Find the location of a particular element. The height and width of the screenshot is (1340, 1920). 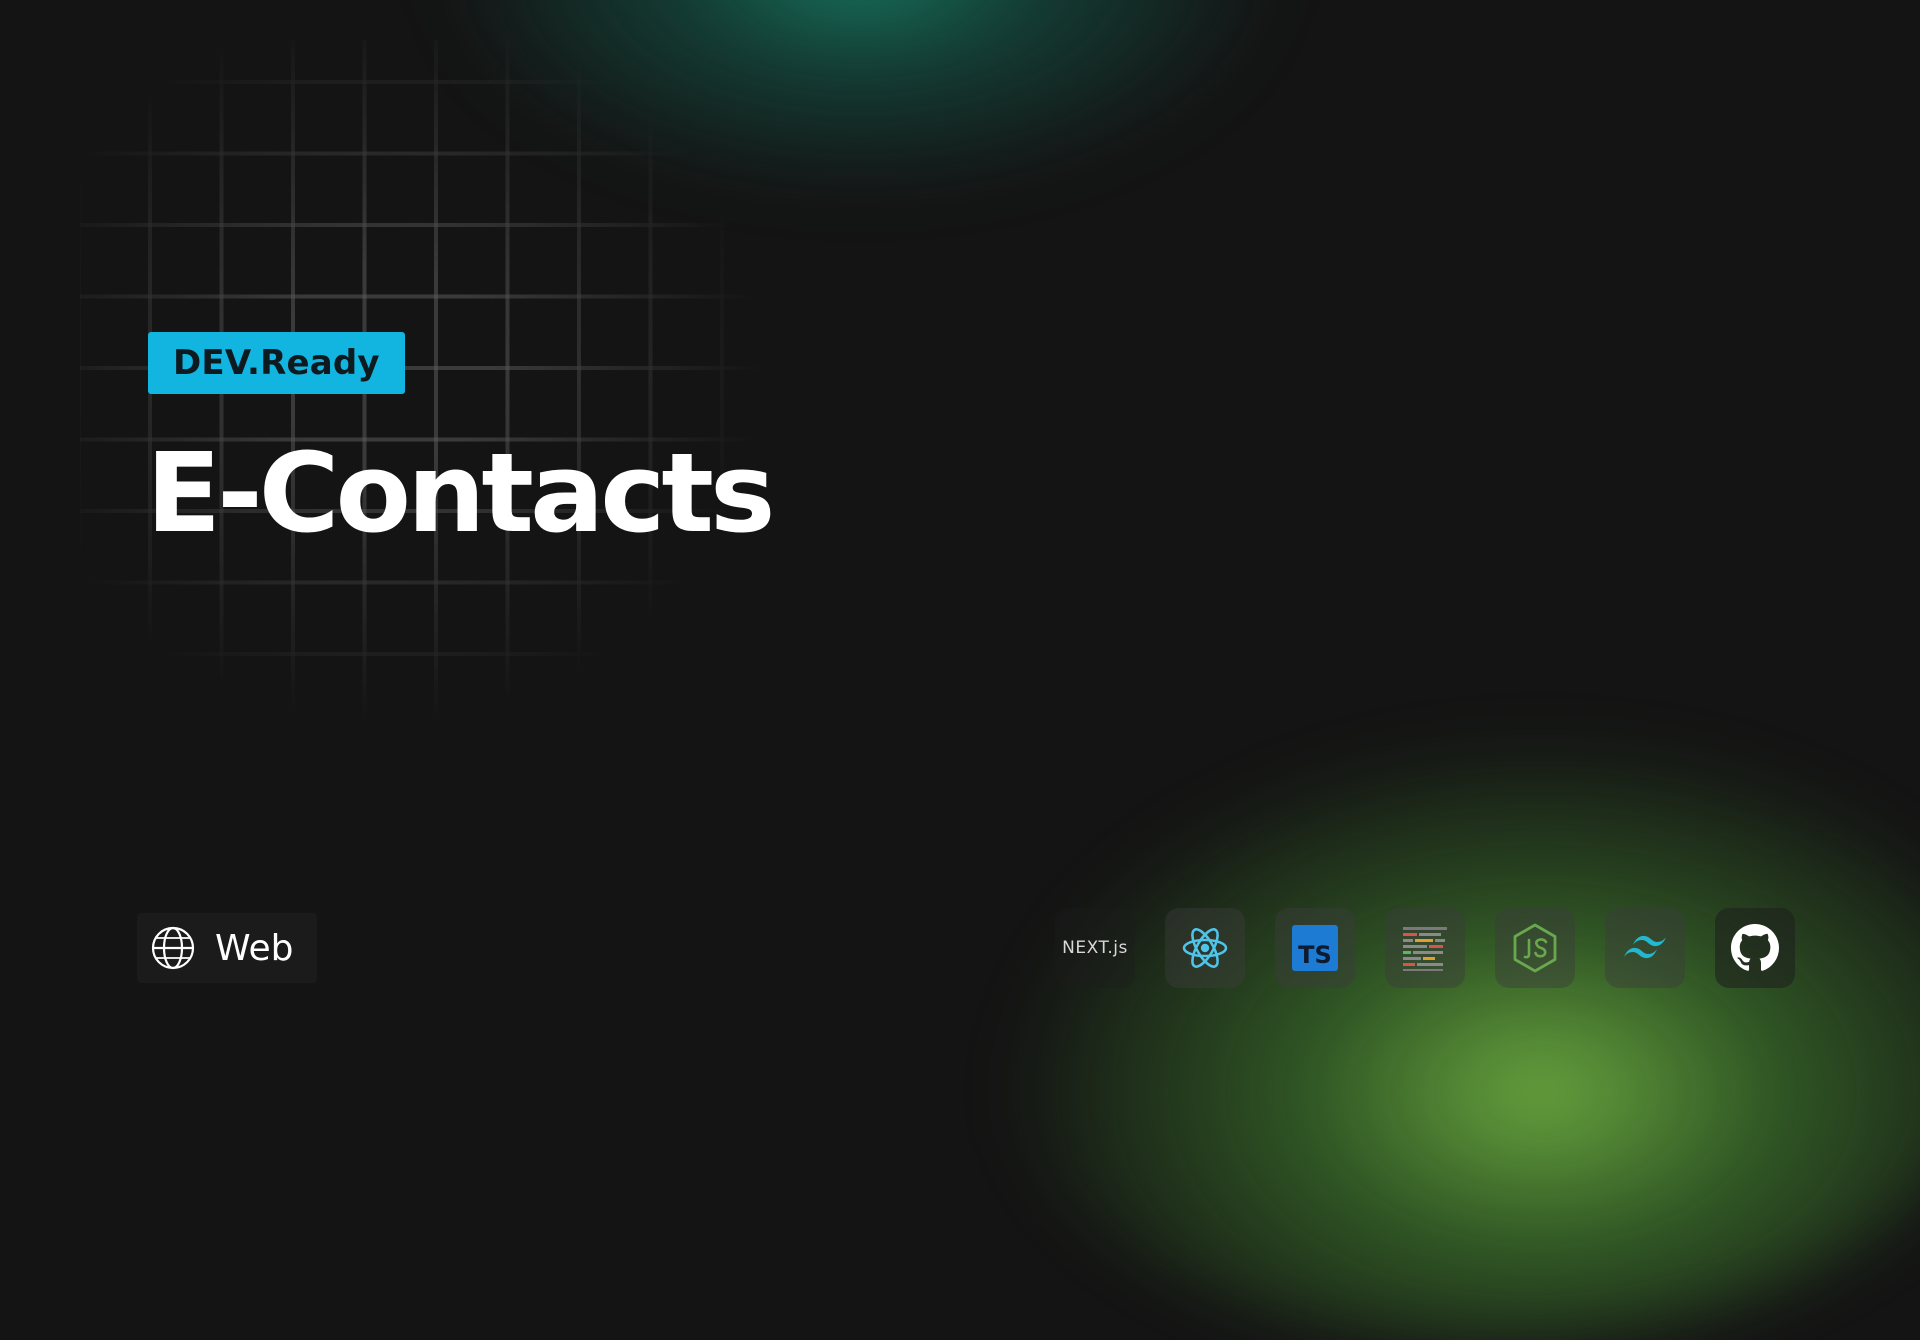

github-icon is located at coordinates (1755, 947).